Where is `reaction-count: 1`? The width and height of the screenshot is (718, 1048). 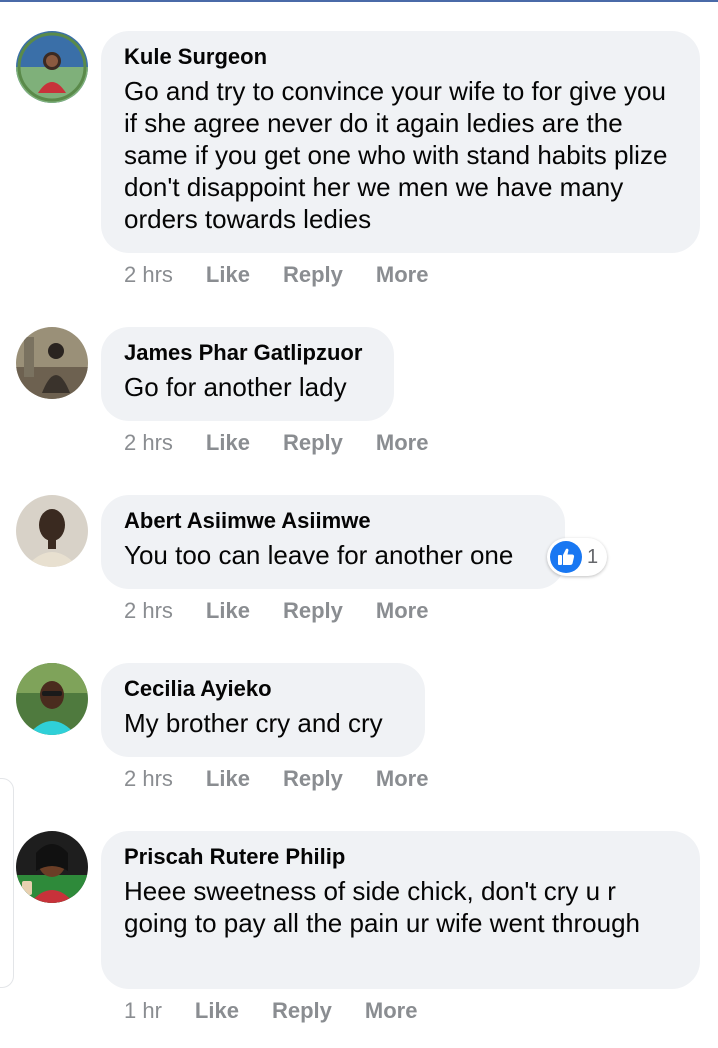 reaction-count: 1 is located at coordinates (593, 556).